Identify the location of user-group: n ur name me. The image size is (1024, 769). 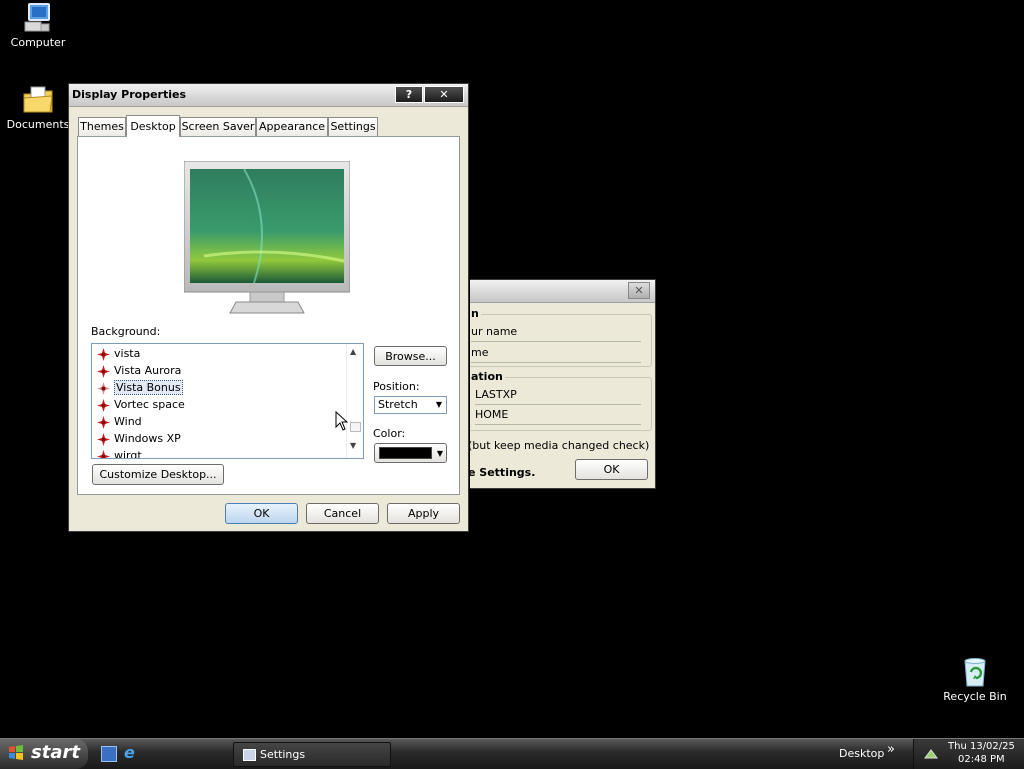
(559, 337).